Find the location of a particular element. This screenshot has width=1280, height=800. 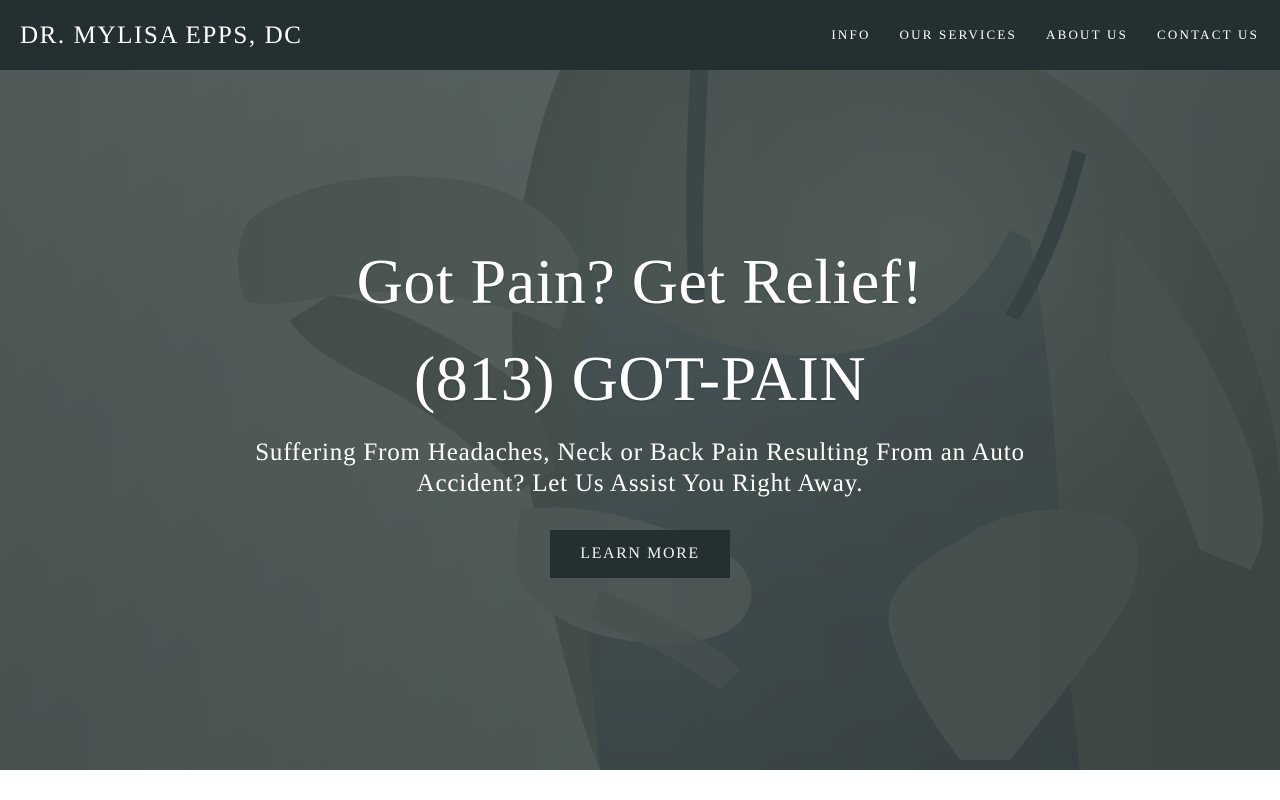

site-brand: DR. MYLISA EPPS, DC is located at coordinates (161, 35).